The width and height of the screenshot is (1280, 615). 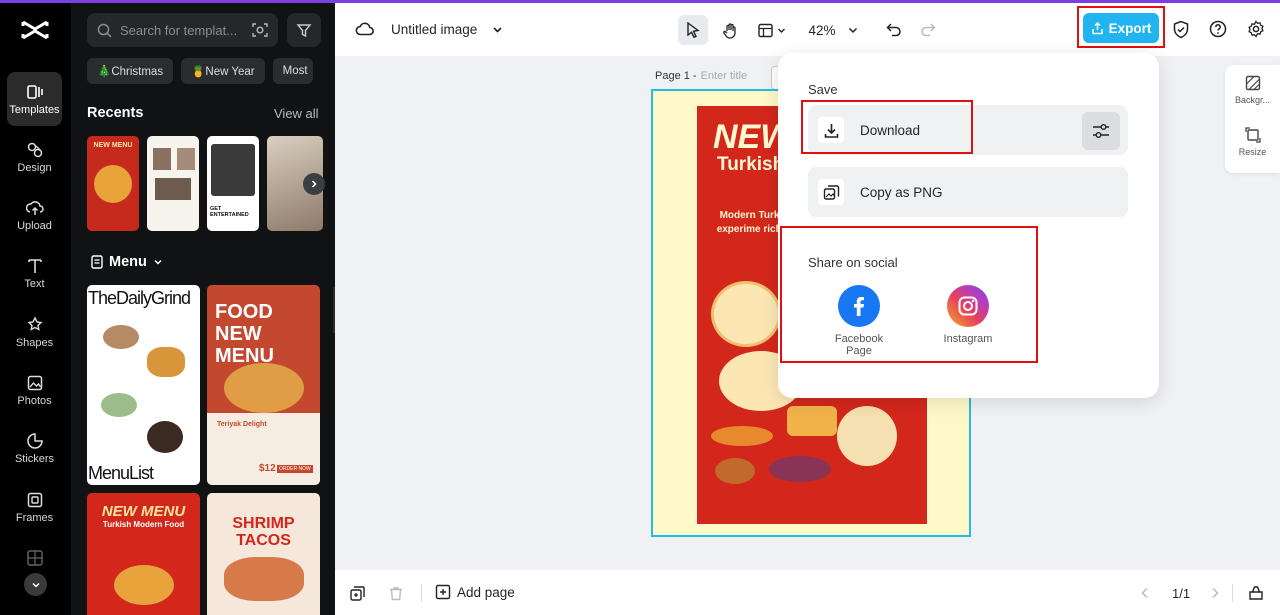 What do you see at coordinates (724, 76) in the screenshot?
I see `page-title-input: Enter title` at bounding box center [724, 76].